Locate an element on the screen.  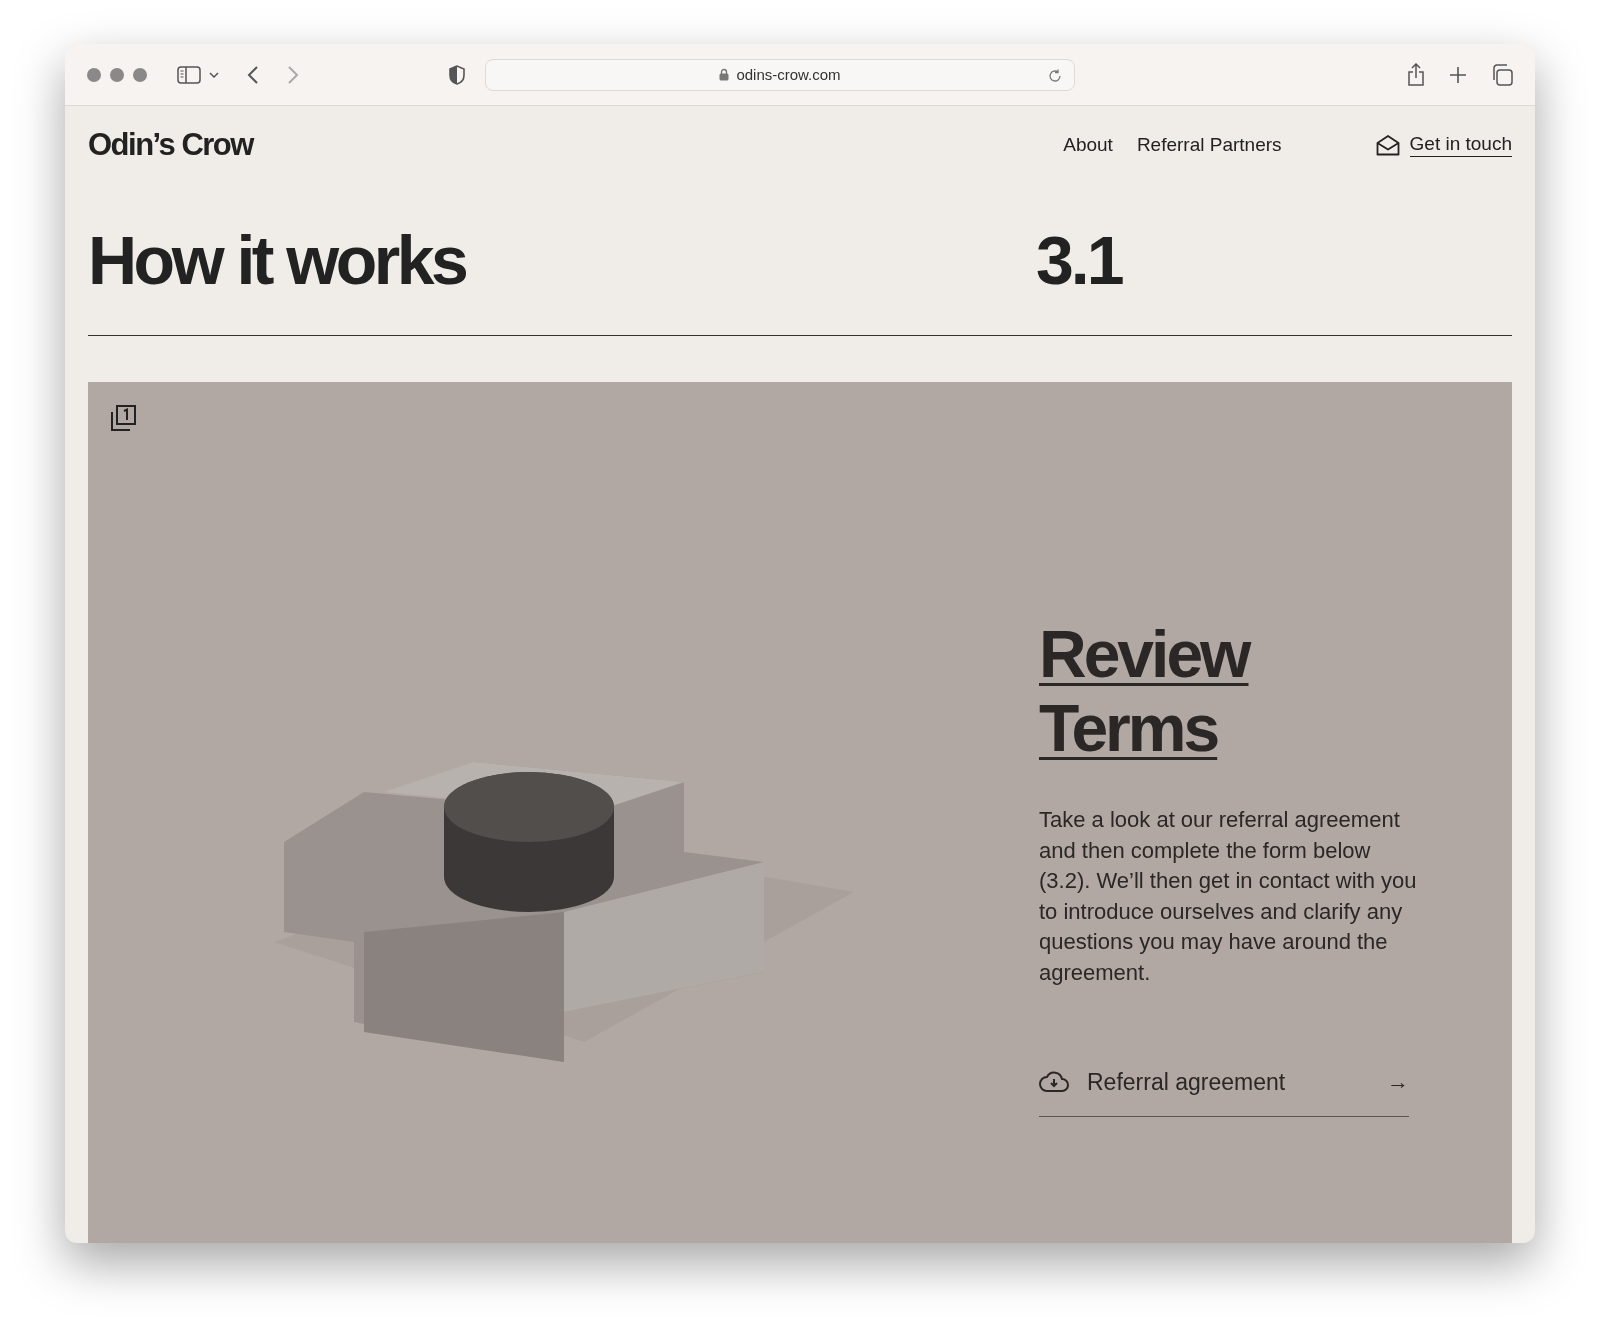
stacked-pages-icon is located at coordinates (124, 418).